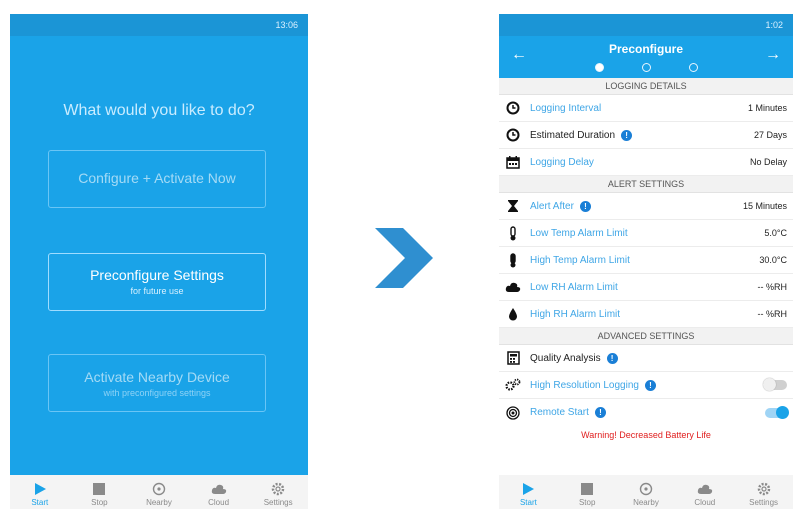 The image size is (795, 509). Describe the element at coordinates (157, 275) in the screenshot. I see `preconfigure-label: Preconfigure Settings` at that location.